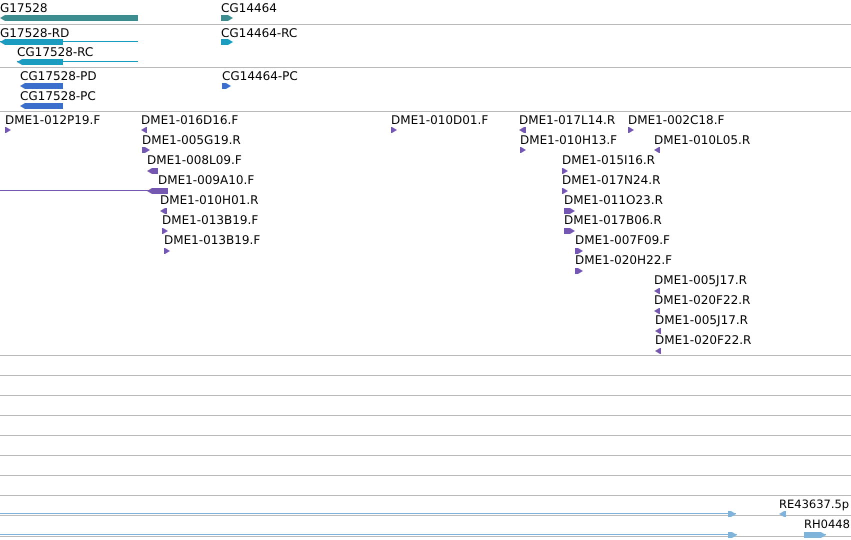 This screenshot has height=540, width=851. I want to click on feature-label: DME1-010D01.F, so click(439, 120).